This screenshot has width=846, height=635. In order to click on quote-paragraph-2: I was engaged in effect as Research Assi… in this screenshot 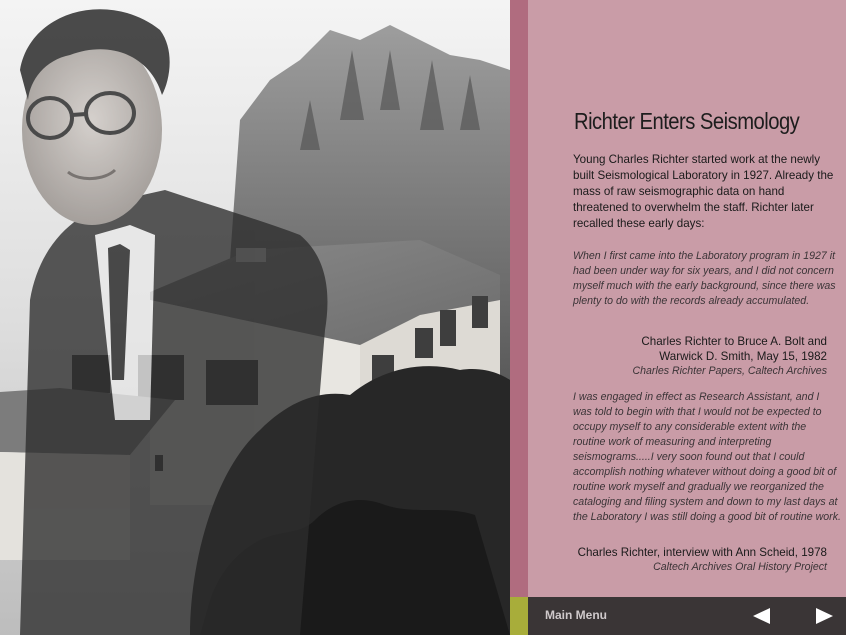, I will do `click(707, 457)`.